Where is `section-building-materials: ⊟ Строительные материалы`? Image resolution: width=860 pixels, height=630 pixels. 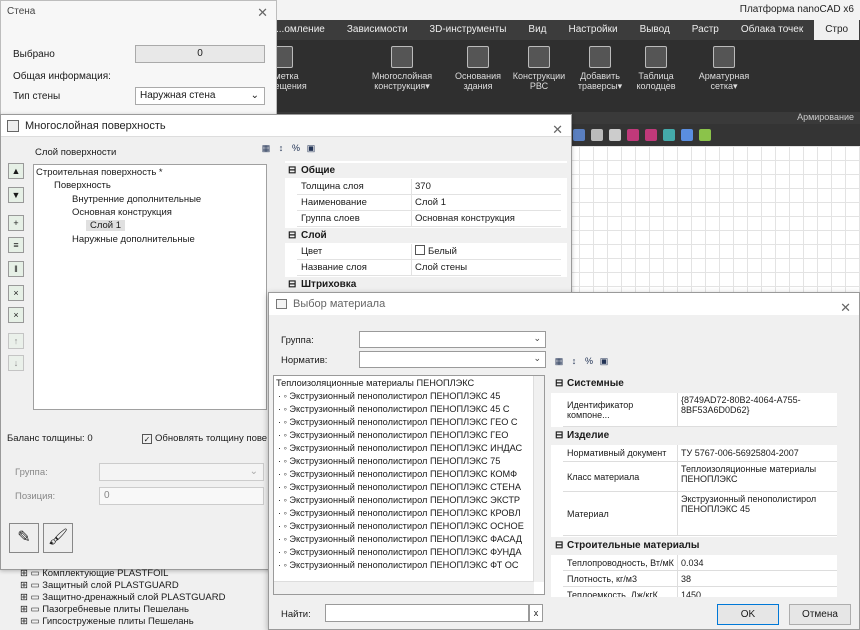 section-building-materials: ⊟ Строительные материалы is located at coordinates (694, 546).